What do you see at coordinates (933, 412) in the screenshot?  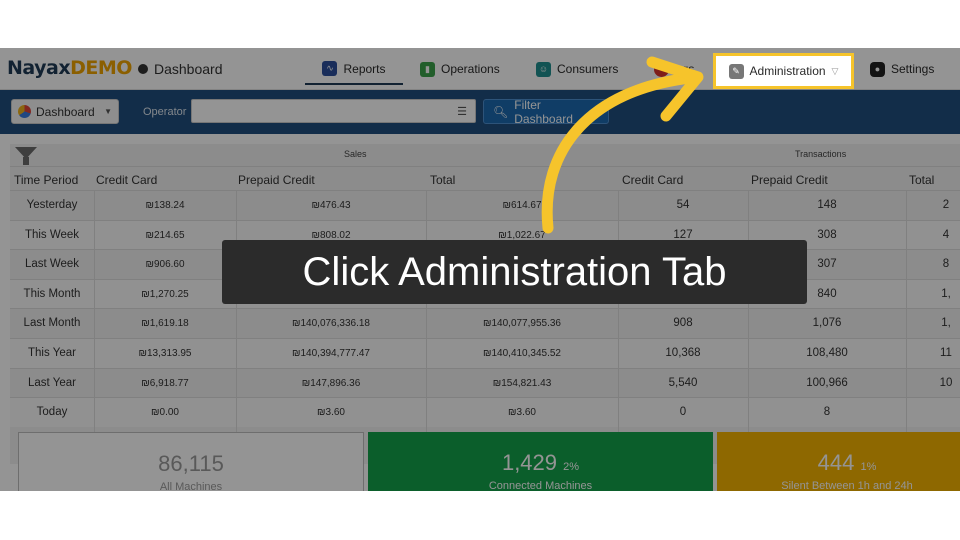 I see `cell-ttot` at bounding box center [933, 412].